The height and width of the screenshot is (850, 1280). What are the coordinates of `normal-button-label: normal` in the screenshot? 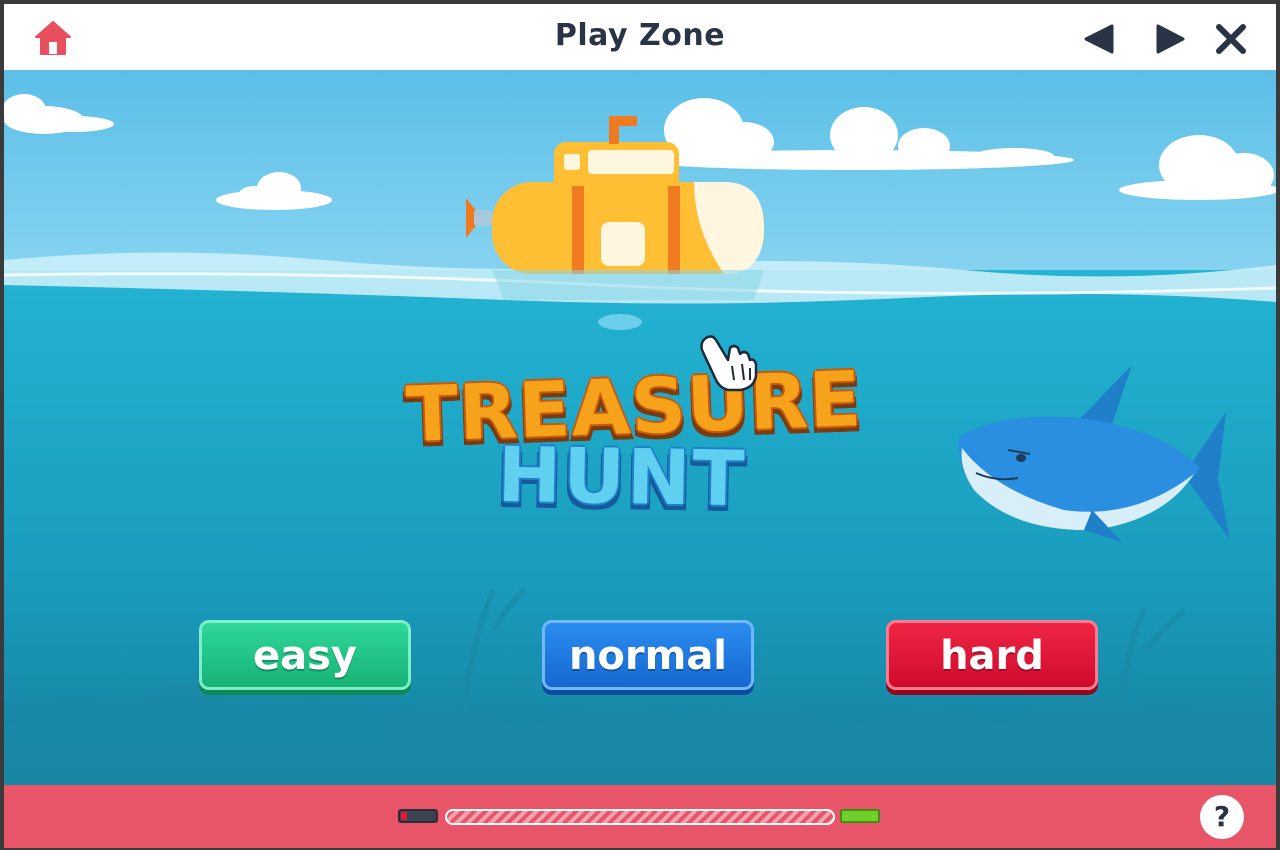 It's located at (648, 656).